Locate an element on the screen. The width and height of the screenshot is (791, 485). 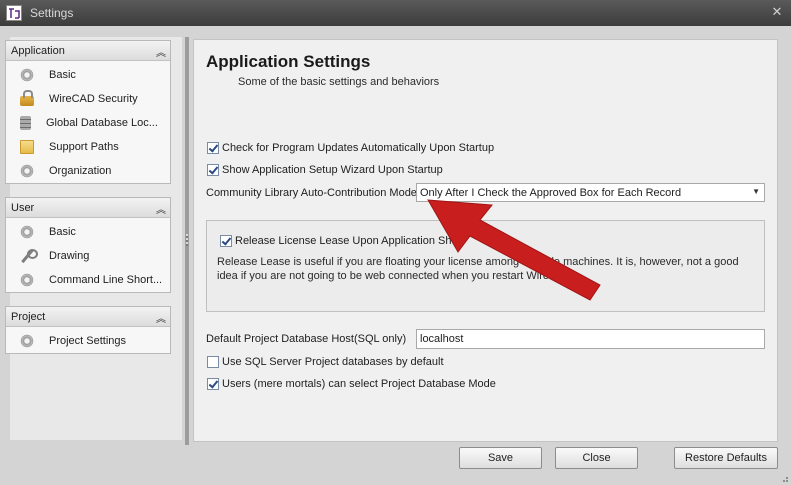
nav-item-project-settings: Project Settings is located at coordinates (88, 341).